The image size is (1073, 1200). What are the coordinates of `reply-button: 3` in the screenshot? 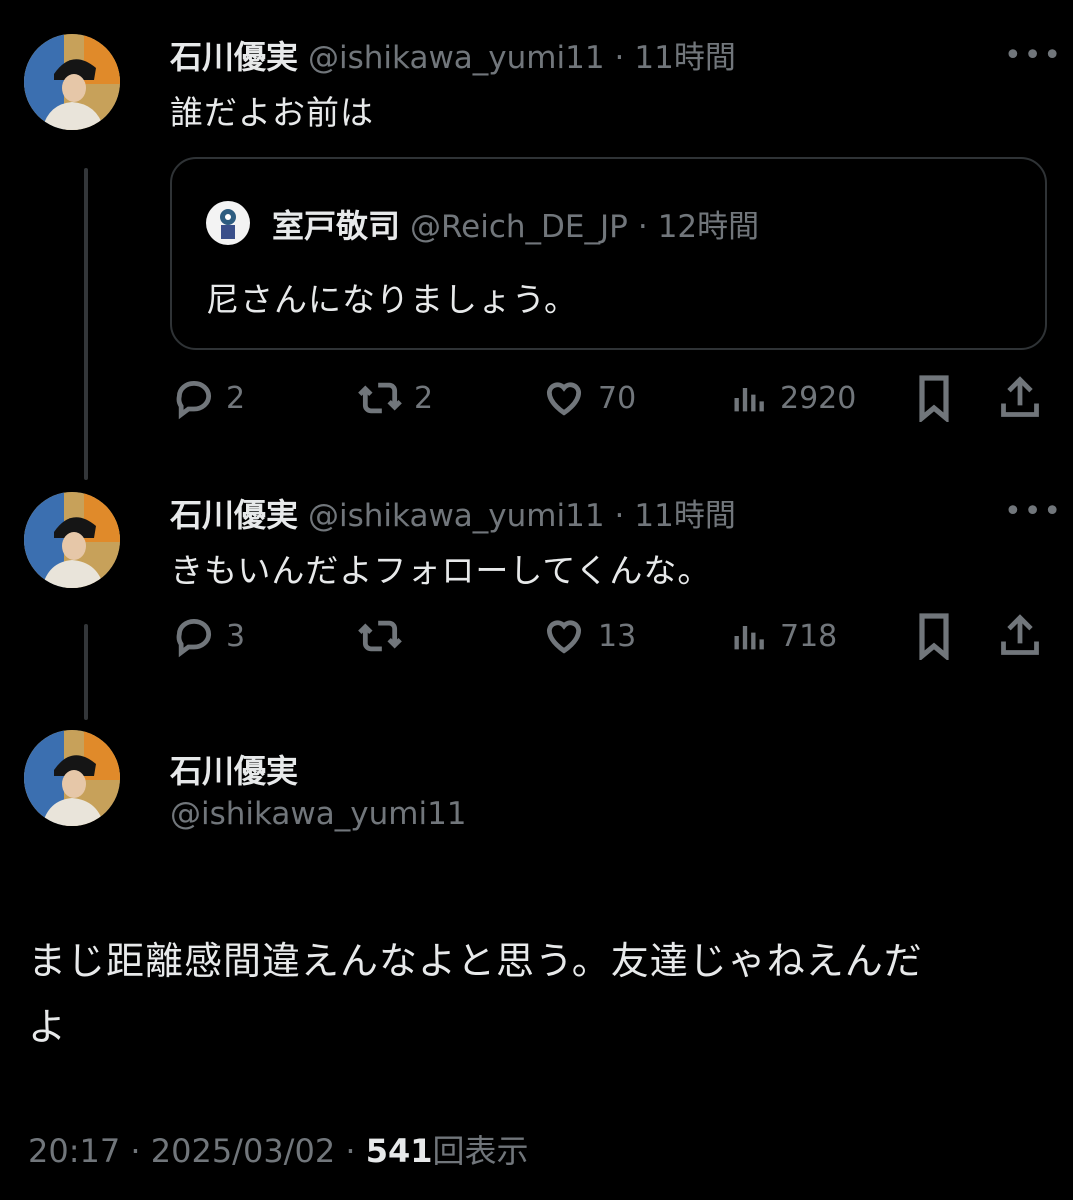 It's located at (208, 636).